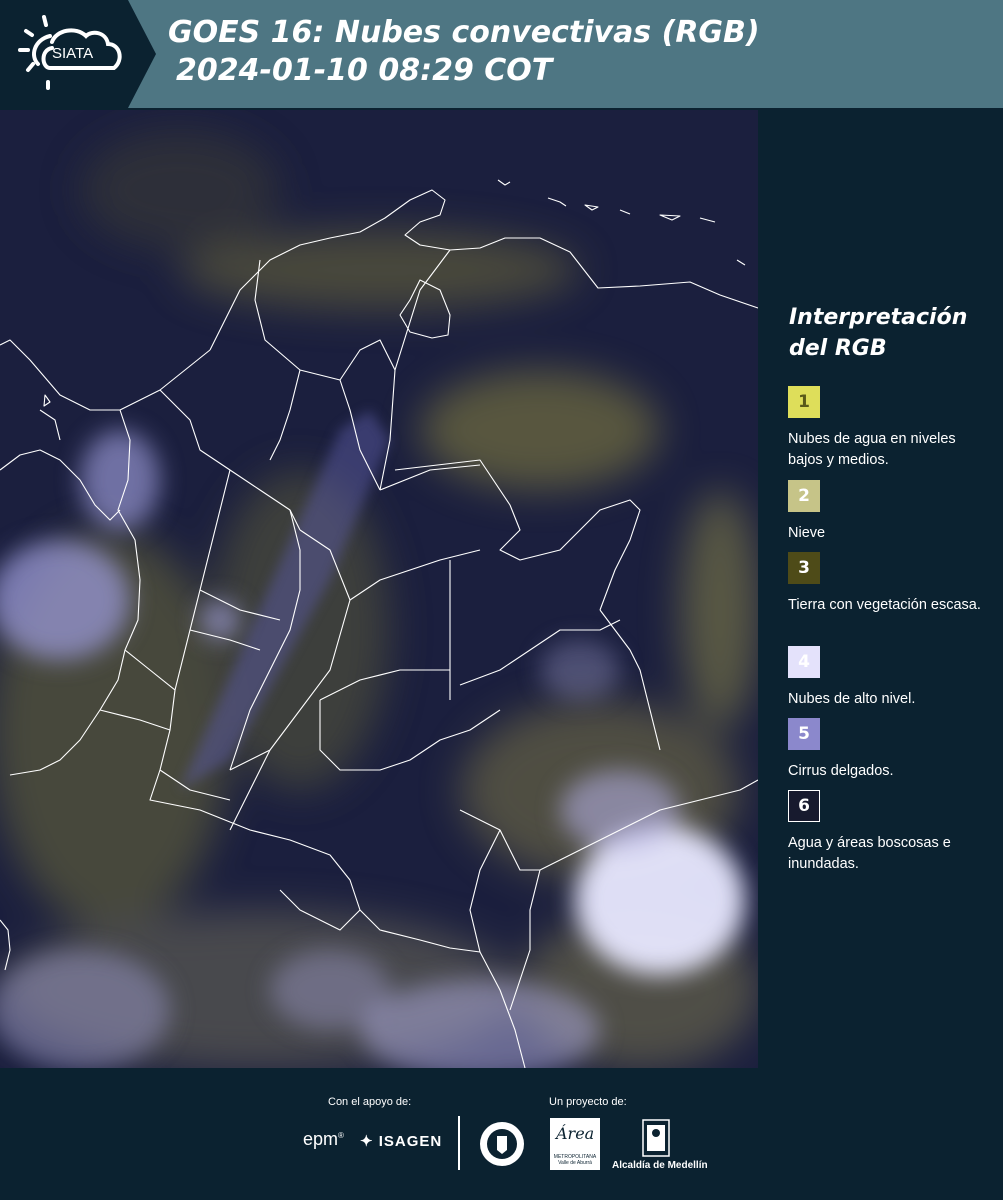 The image size is (1003, 1200). Describe the element at coordinates (878, 333) in the screenshot. I see `legend-title: Interpretación del RGB` at that location.